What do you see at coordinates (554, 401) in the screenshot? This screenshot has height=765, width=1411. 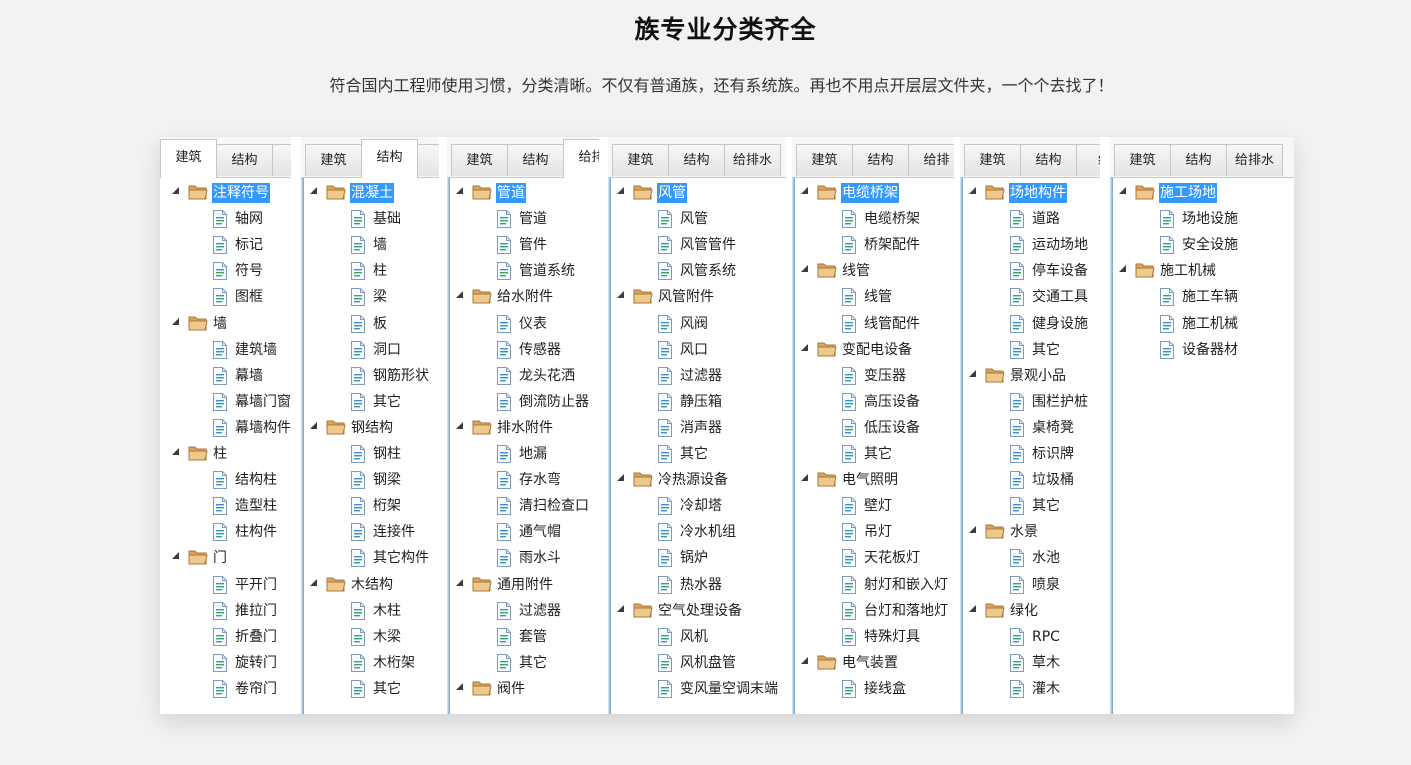 I see `tree-leaf-label: 倒流防止器` at bounding box center [554, 401].